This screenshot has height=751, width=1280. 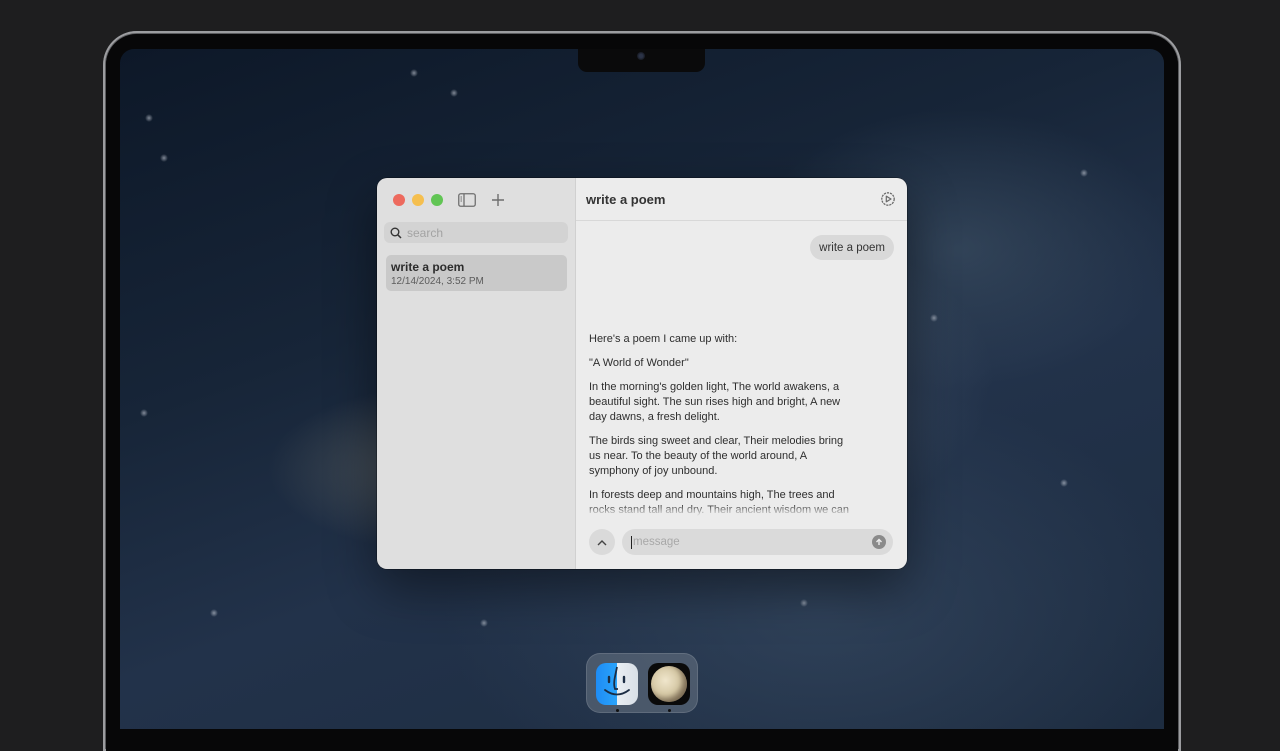 I want to click on model-settings-button, so click(x=888, y=199).